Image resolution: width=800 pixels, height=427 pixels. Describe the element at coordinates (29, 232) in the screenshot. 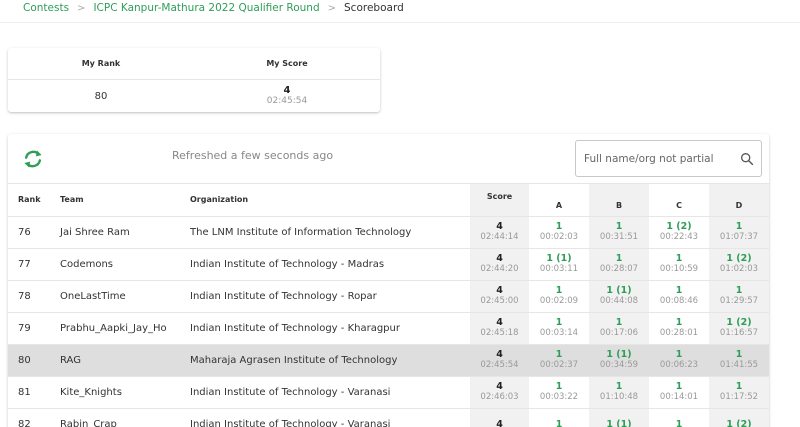

I see `row-rank: 76` at that location.